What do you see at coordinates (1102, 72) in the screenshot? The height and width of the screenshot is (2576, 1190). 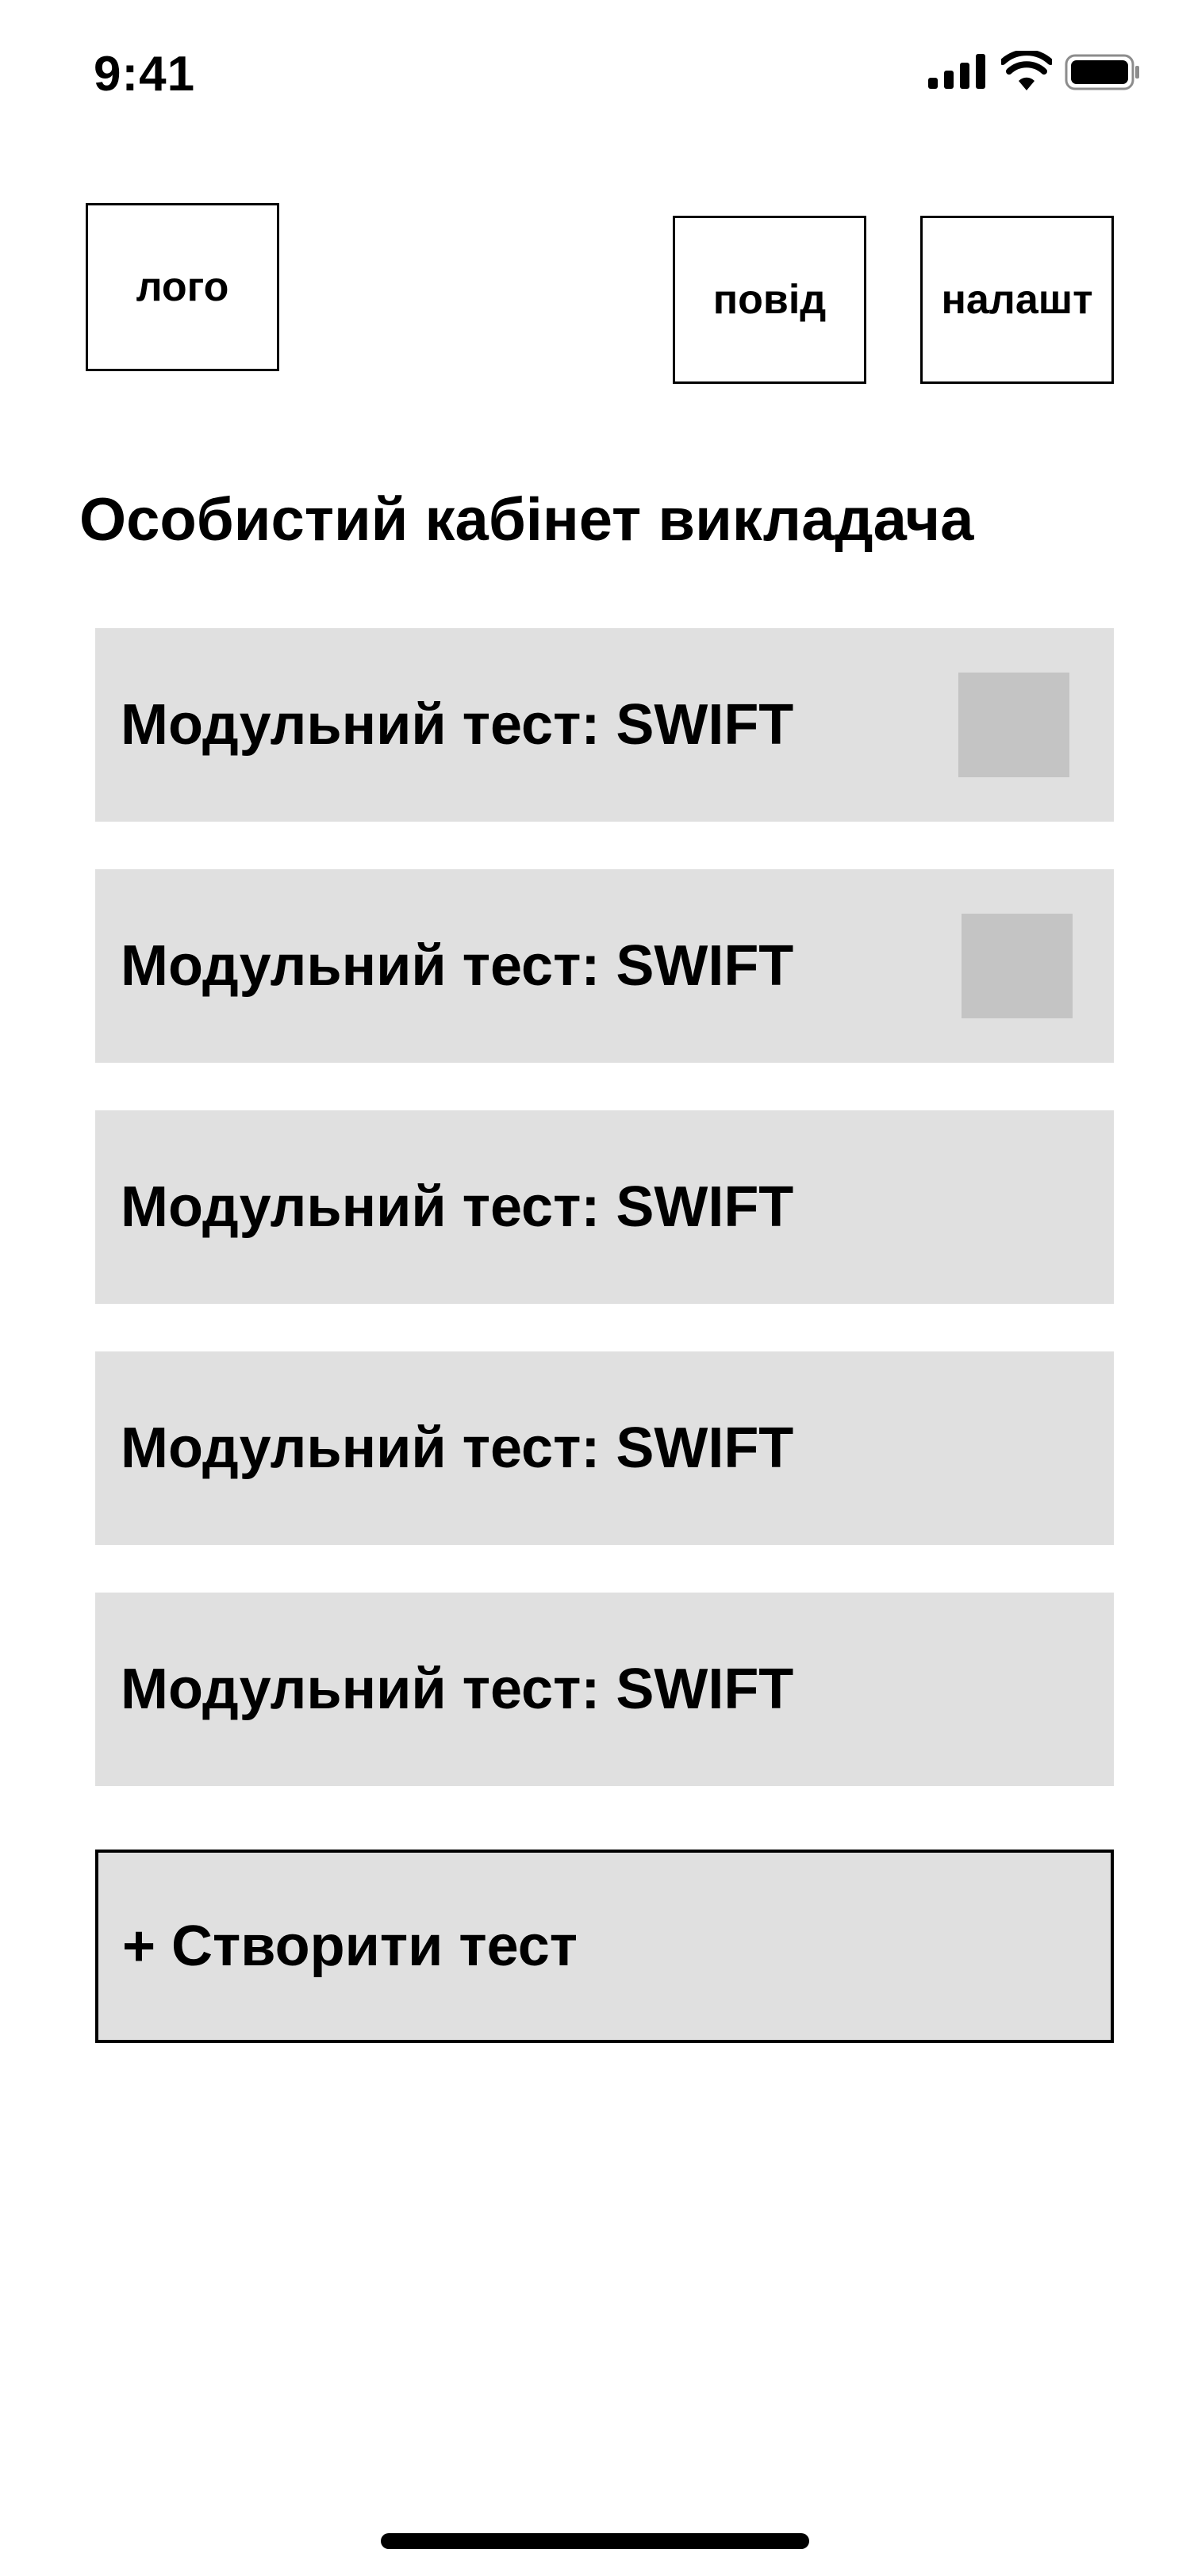 I see `battery-icon` at bounding box center [1102, 72].